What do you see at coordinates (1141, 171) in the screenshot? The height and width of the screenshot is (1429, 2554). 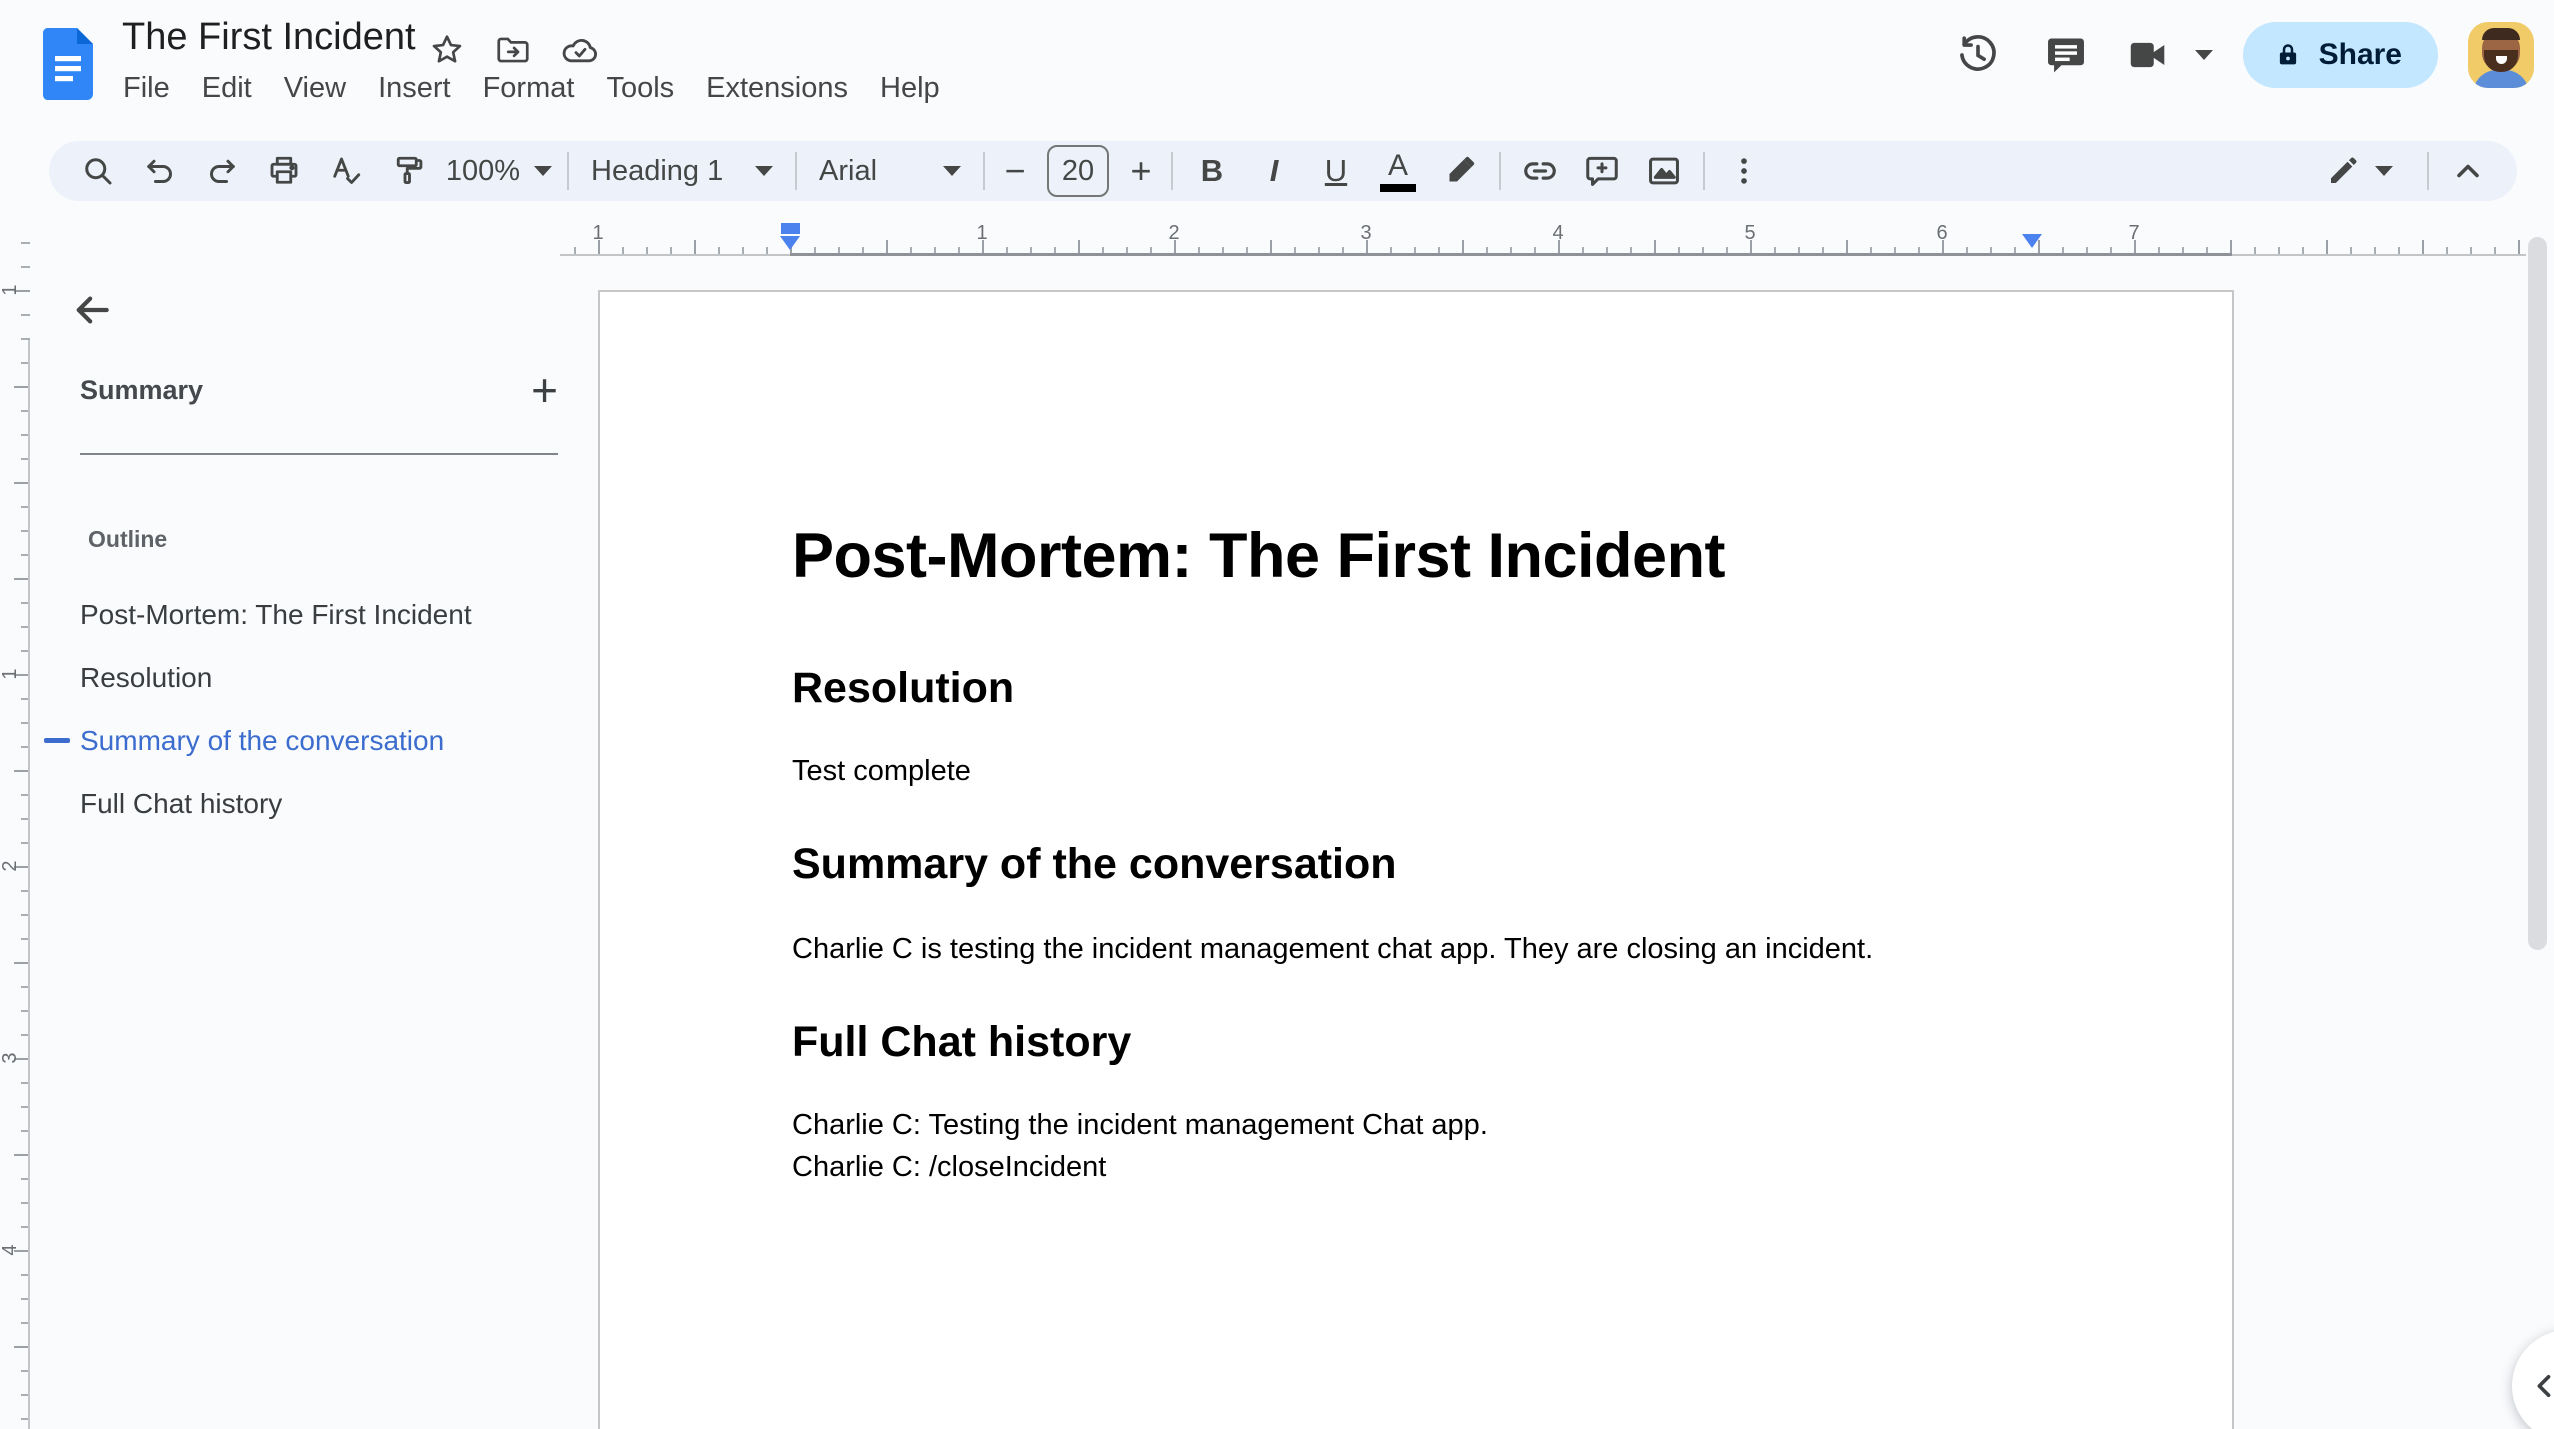 I see `increase-font-size-button: +` at bounding box center [1141, 171].